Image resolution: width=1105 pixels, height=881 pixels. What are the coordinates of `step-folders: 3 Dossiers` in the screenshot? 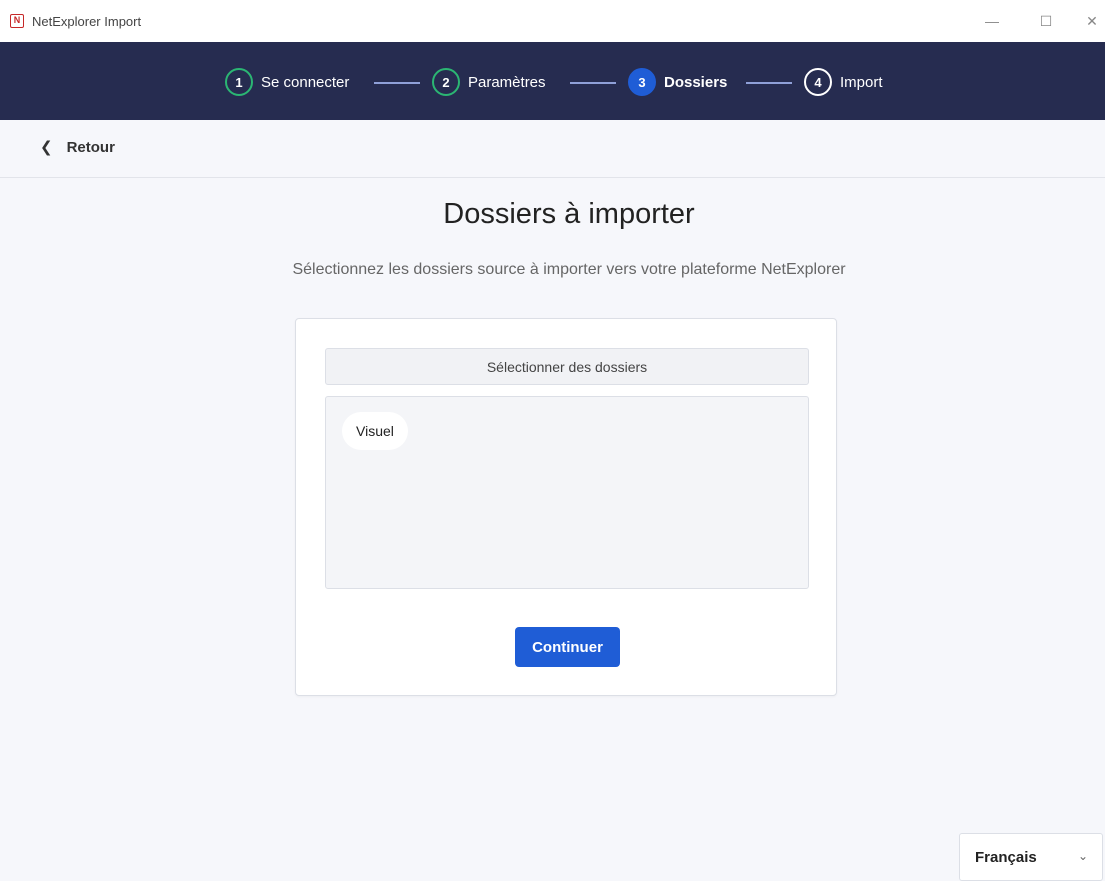 It's located at (677, 82).